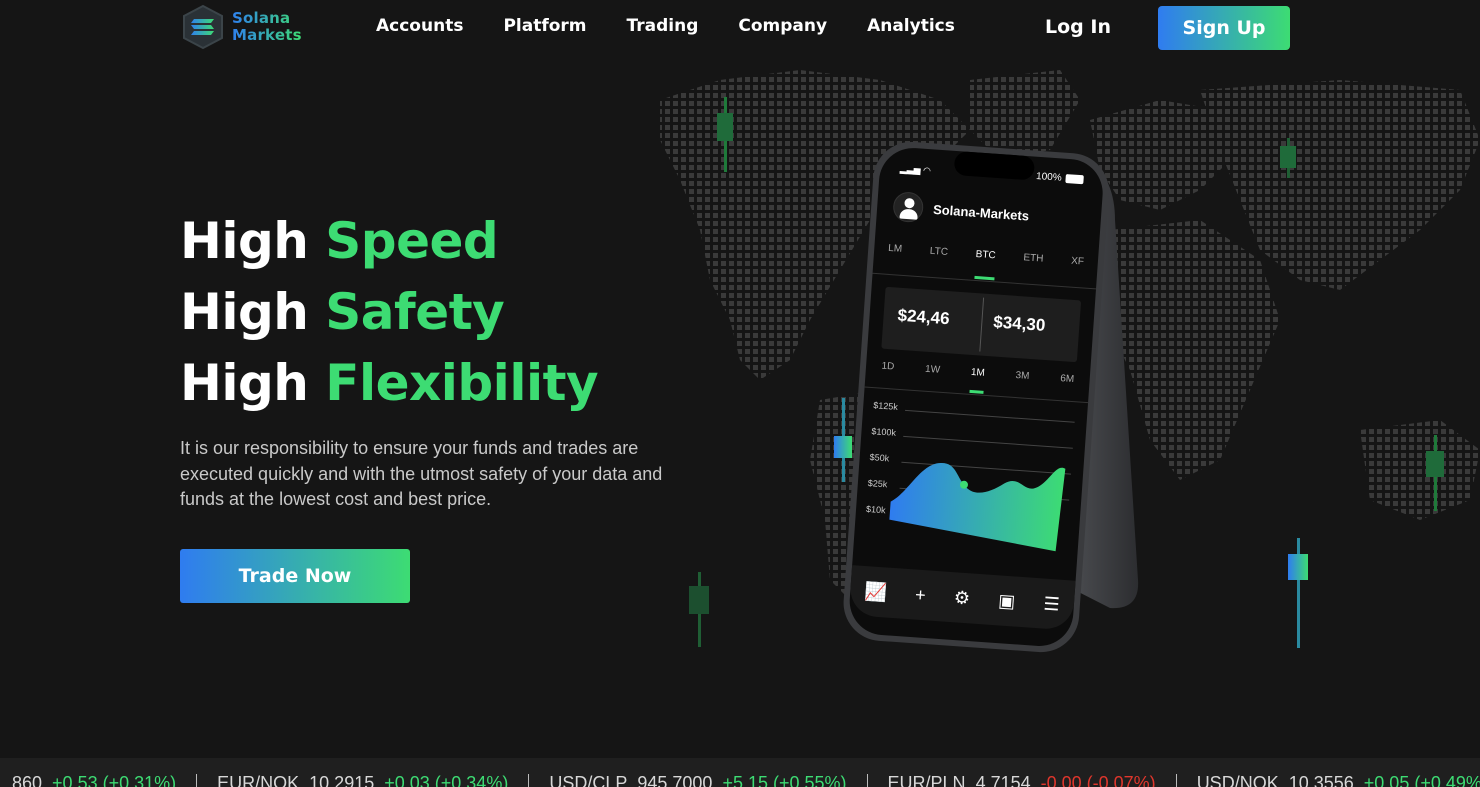 The height and width of the screenshot is (787, 1480). What do you see at coordinates (909, 214) in the screenshot?
I see `avatar-body` at bounding box center [909, 214].